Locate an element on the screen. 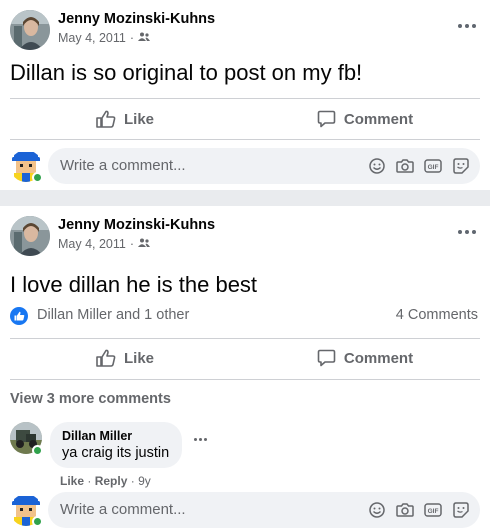  reactors-summary: Dillan Miller and 1 other is located at coordinates (113, 315).